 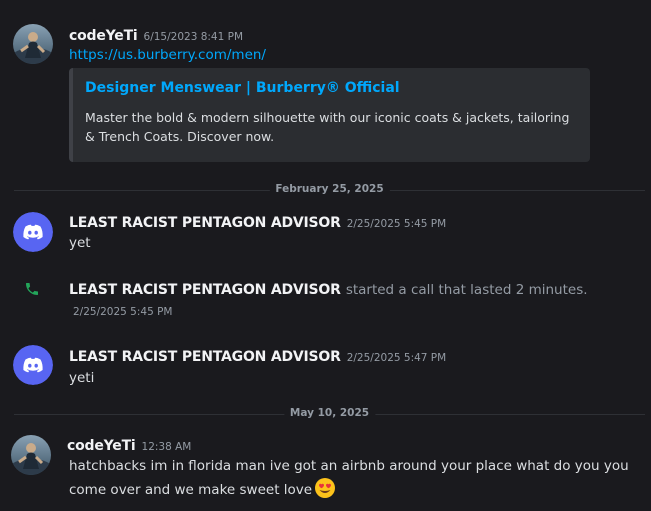 What do you see at coordinates (396, 358) in the screenshot?
I see `message-timestamp: 2/25/2025 5:47 PM` at bounding box center [396, 358].